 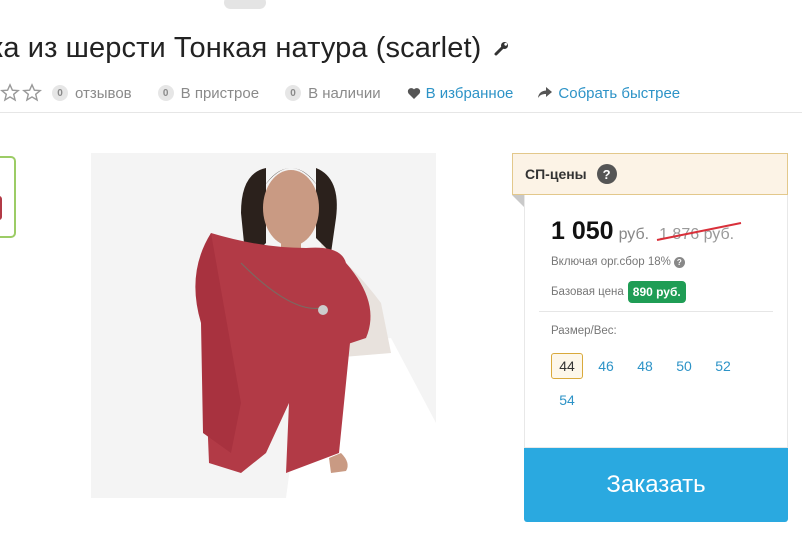 What do you see at coordinates (245, 4) in the screenshot?
I see `top-scroll-handle` at bounding box center [245, 4].